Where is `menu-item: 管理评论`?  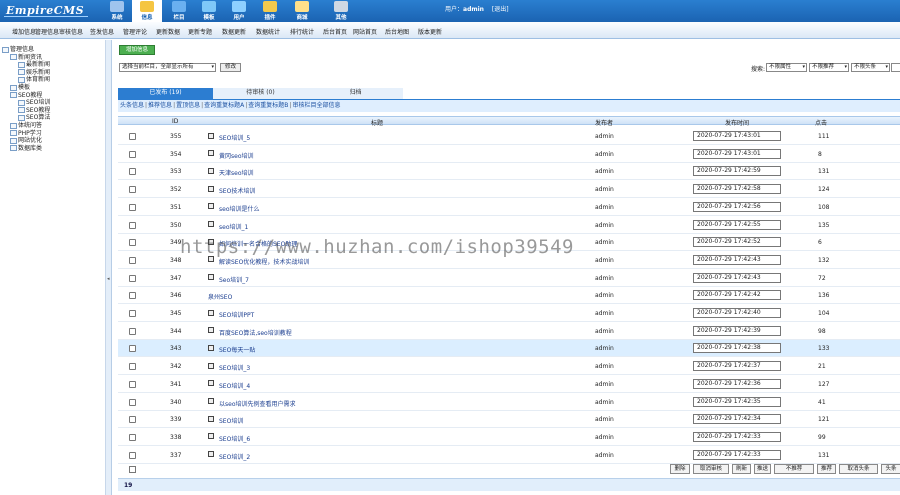 menu-item: 管理评论 is located at coordinates (135, 31).